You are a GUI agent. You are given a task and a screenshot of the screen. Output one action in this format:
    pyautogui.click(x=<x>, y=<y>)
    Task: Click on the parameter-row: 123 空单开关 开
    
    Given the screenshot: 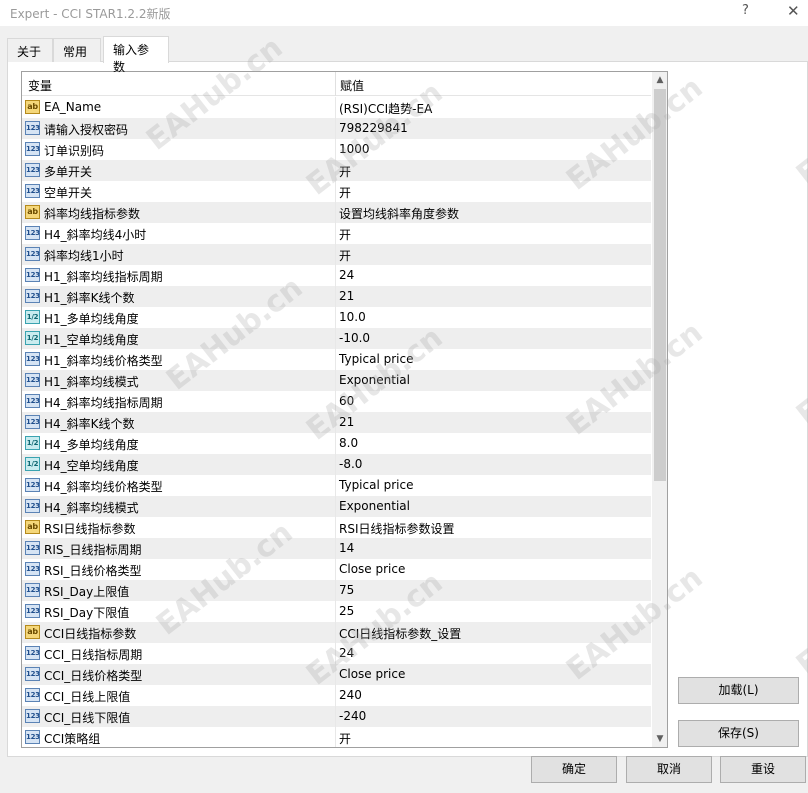 What is the action you would take?
    pyautogui.click(x=336, y=191)
    